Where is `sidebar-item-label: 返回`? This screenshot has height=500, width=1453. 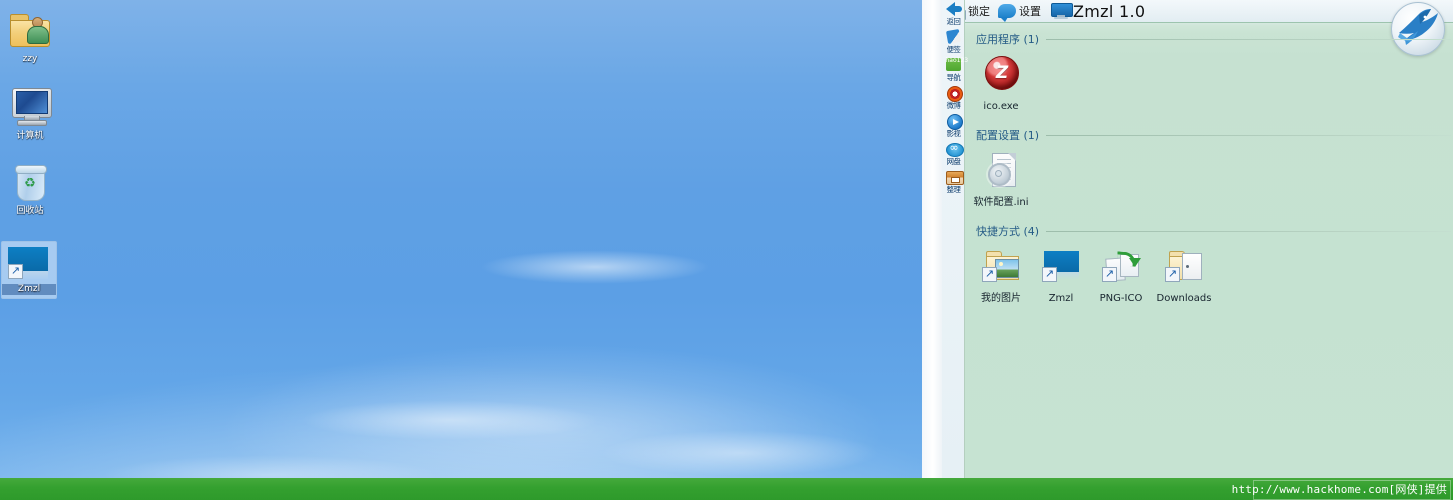
sidebar-item-label: 返回 is located at coordinates (953, 21).